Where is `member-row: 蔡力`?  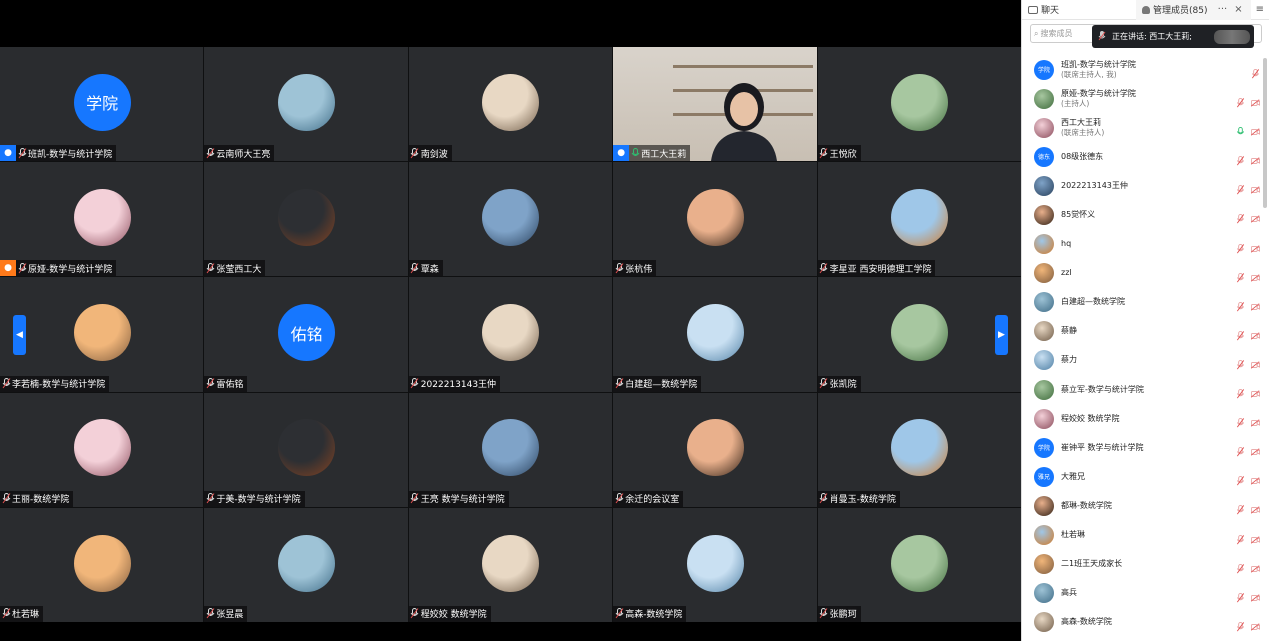 member-row: 蔡力 is located at coordinates (1145, 360).